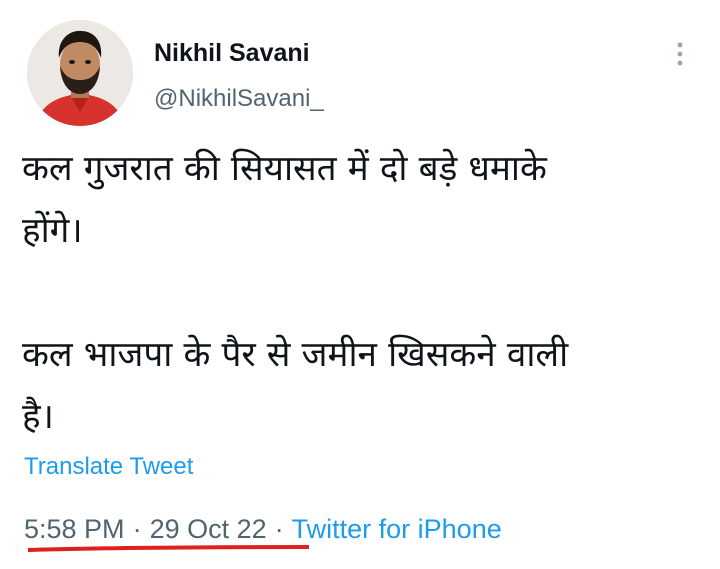 This screenshot has height=569, width=720. Describe the element at coordinates (397, 529) in the screenshot. I see `tweet-source-link: Twitter for iPhone` at that location.